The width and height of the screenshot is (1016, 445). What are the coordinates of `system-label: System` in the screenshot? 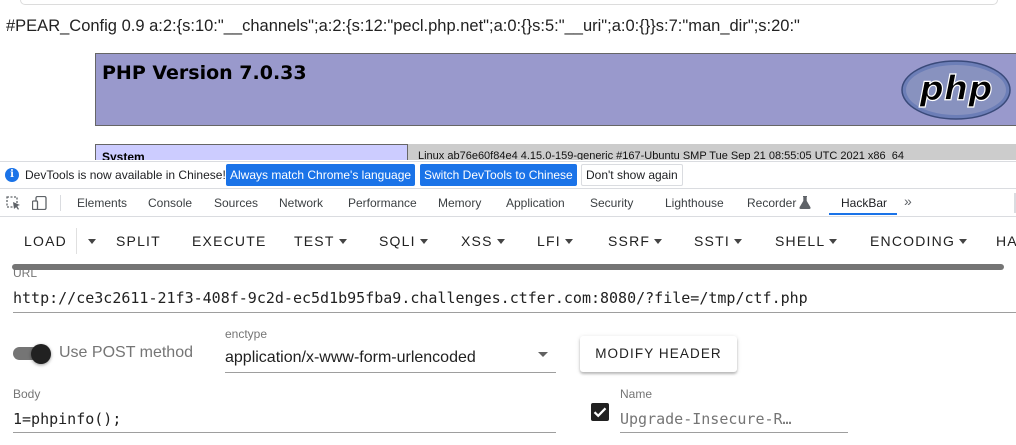 It's located at (123, 155).